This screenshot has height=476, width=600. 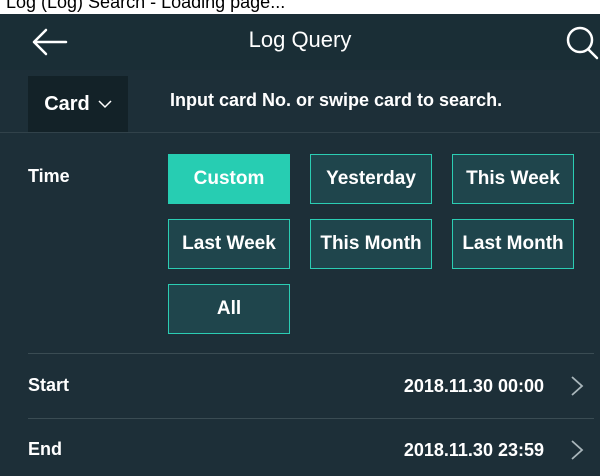 What do you see at coordinates (49, 385) in the screenshot?
I see `start-label: Start` at bounding box center [49, 385].